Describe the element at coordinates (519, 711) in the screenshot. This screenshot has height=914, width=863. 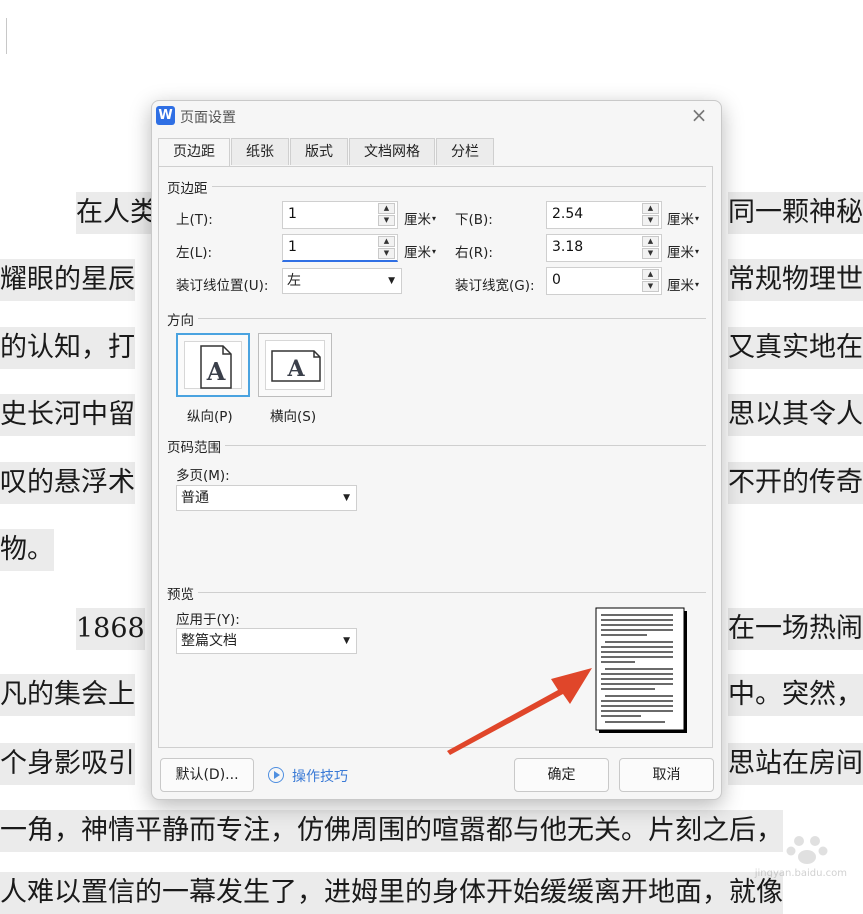
I see `annotation-arrow` at that location.